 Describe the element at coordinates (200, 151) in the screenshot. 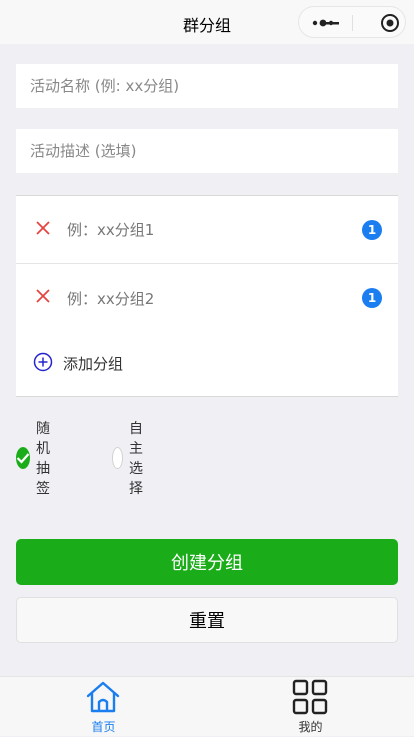

I see `activity-desc-input` at that location.